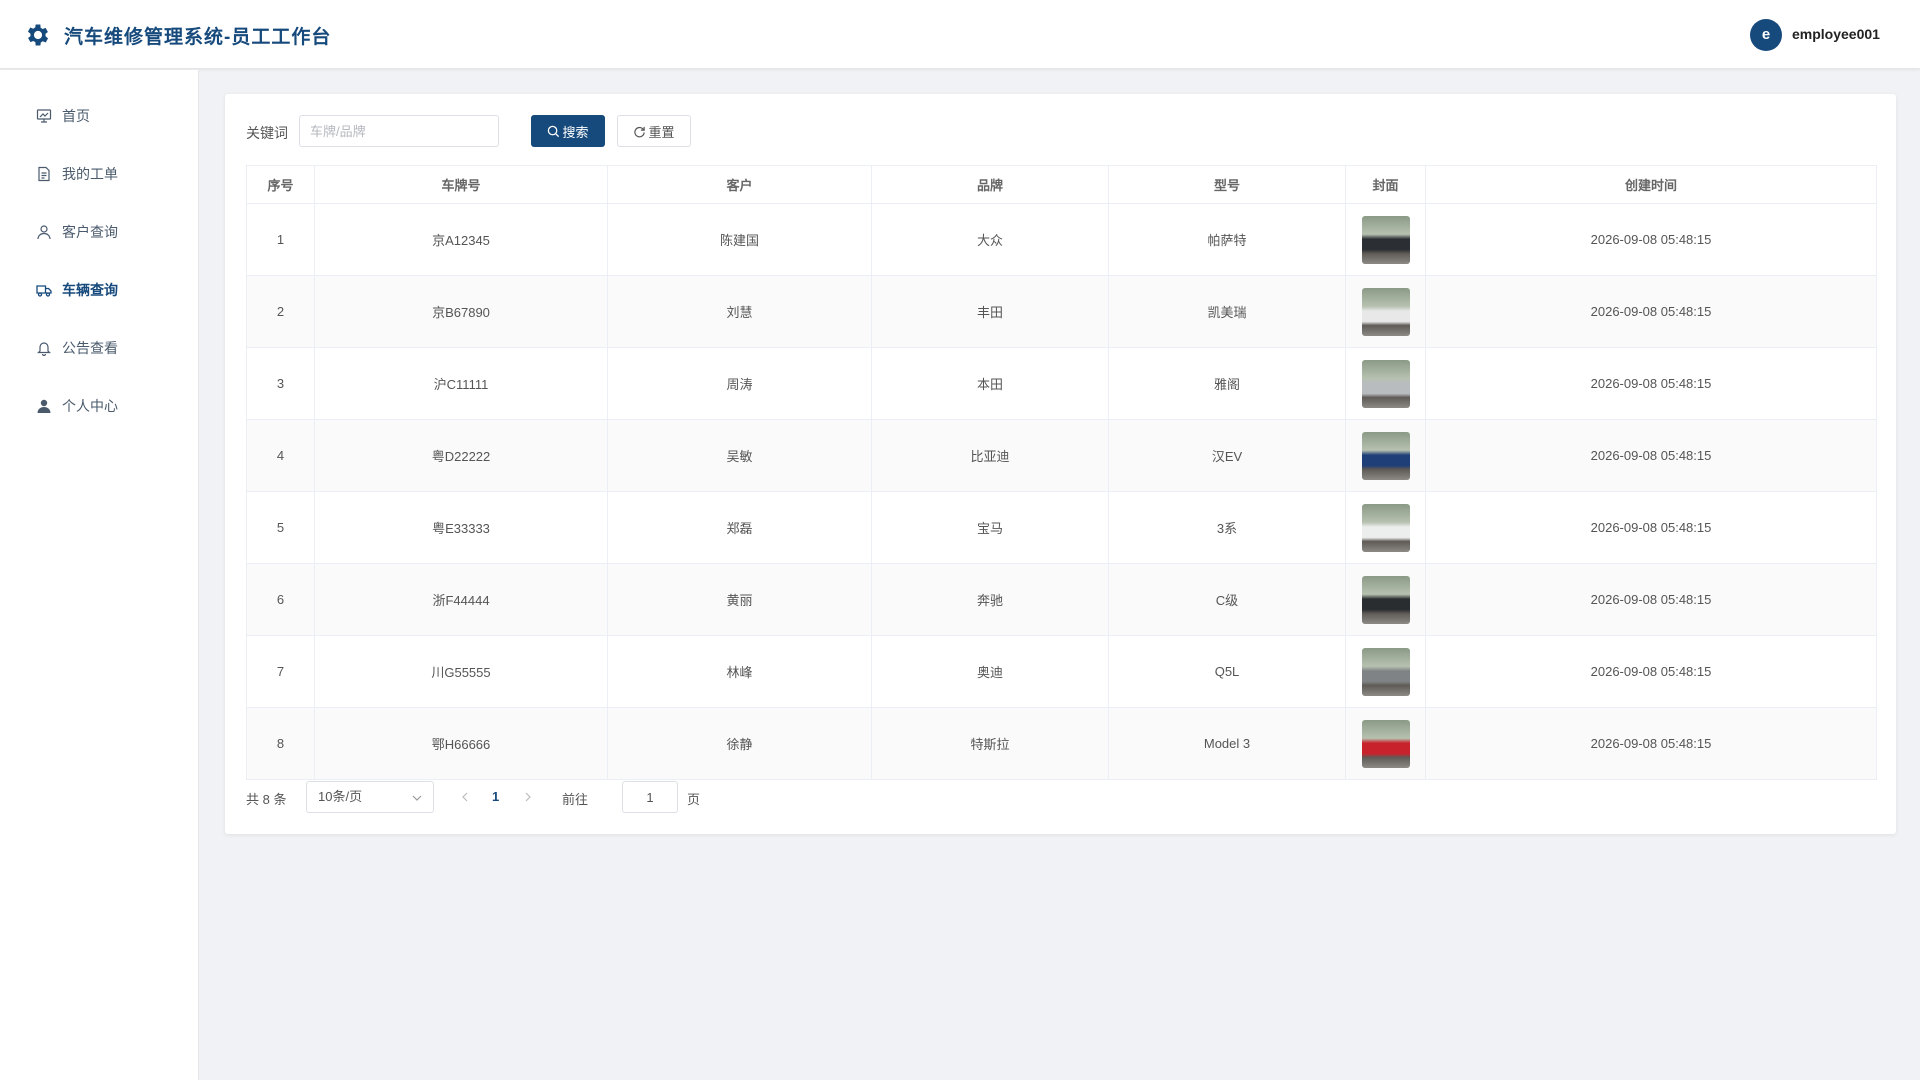 This screenshot has width=1920, height=1080. Describe the element at coordinates (528, 797) in the screenshot. I see `chevron-right-icon` at that location.